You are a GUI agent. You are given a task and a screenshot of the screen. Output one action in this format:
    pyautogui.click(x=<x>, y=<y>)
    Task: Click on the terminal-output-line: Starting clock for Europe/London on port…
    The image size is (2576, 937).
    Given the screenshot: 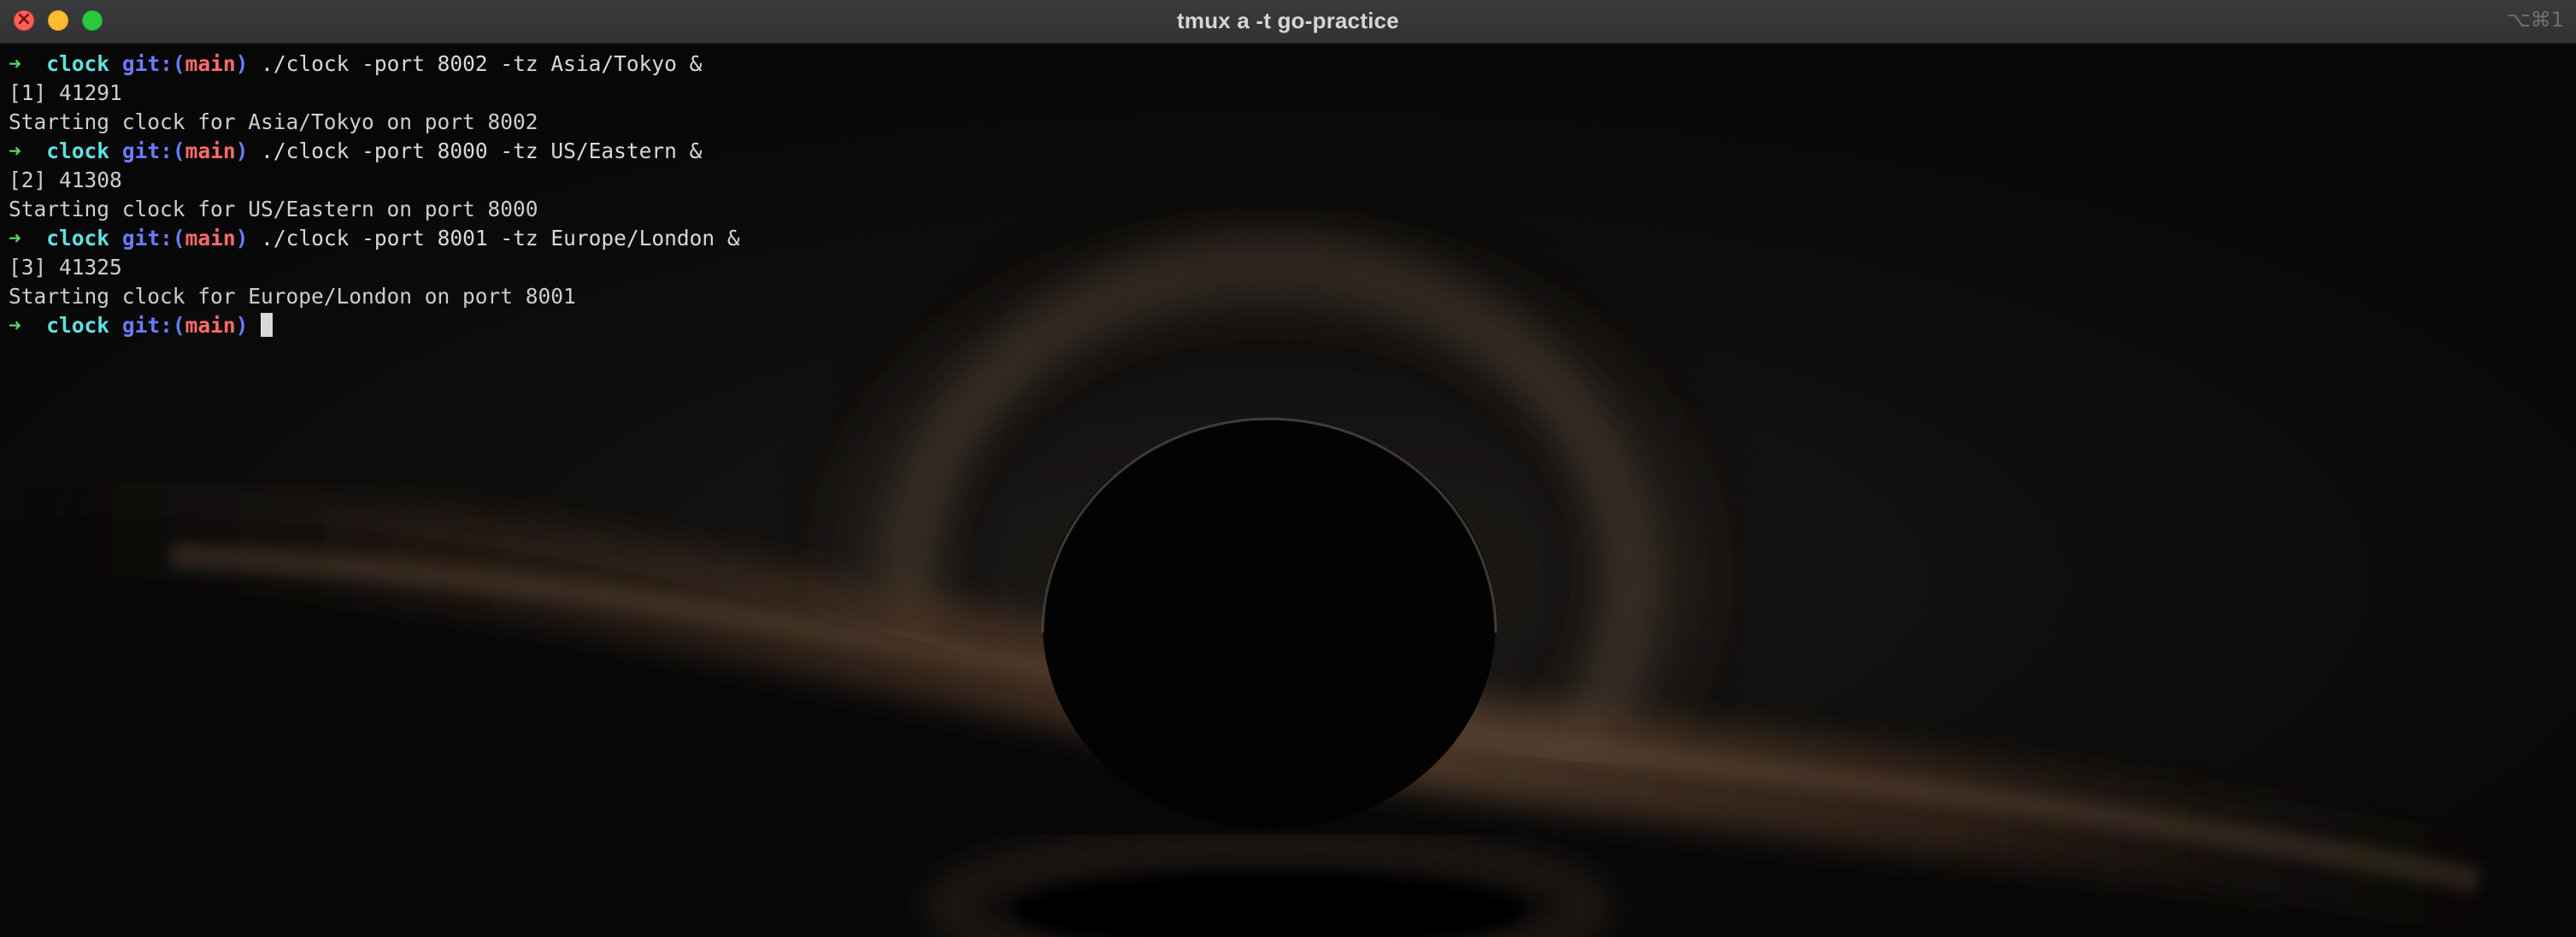 What is the action you would take?
    pyautogui.click(x=1286, y=296)
    